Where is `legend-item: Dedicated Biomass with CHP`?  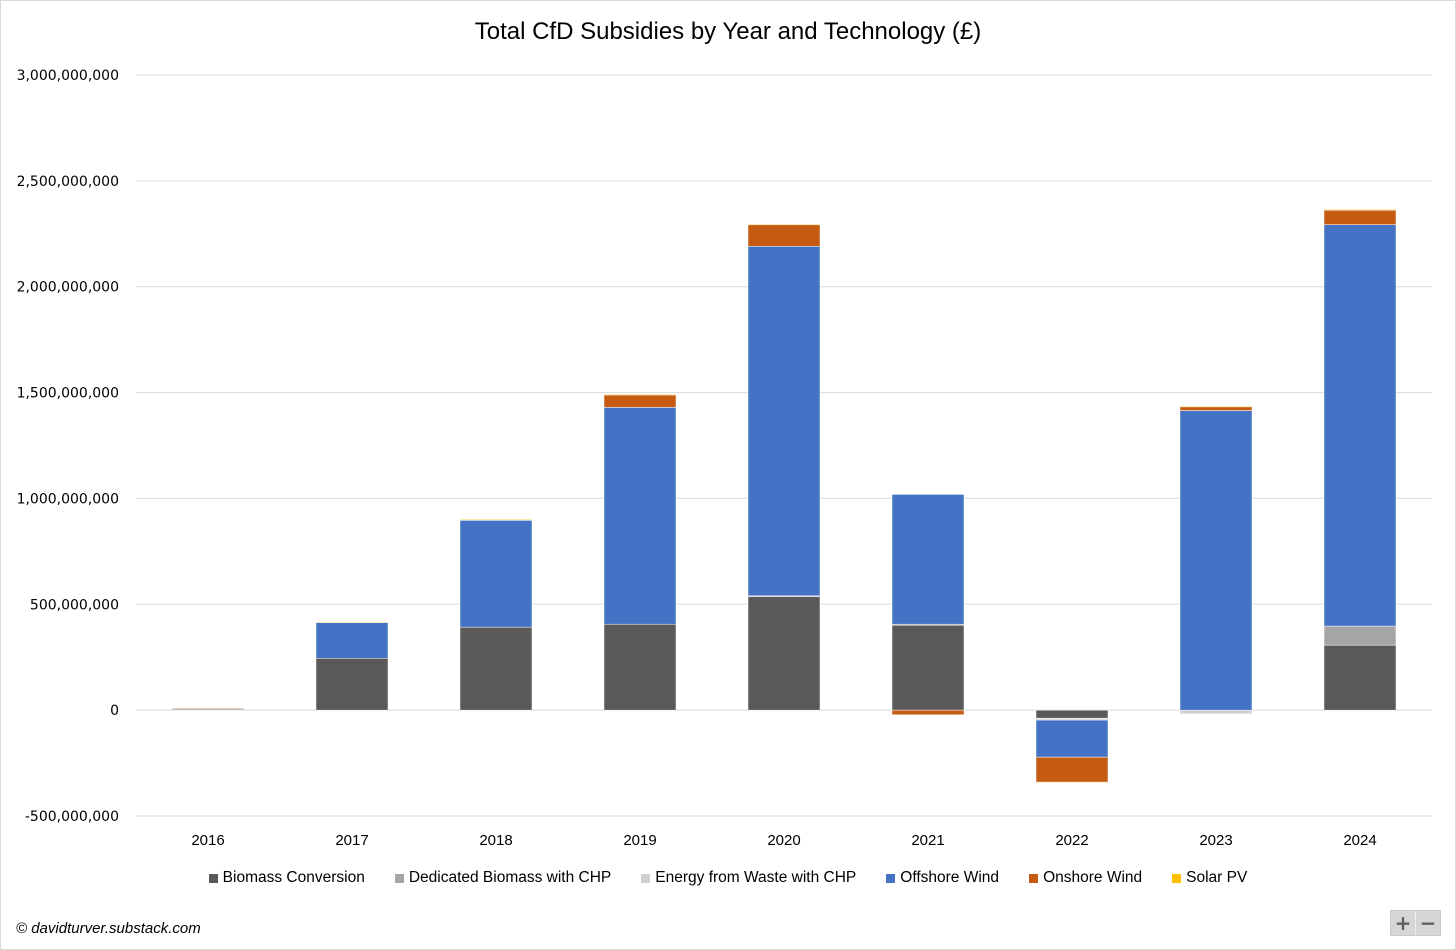
legend-item: Dedicated Biomass with CHP is located at coordinates (503, 878).